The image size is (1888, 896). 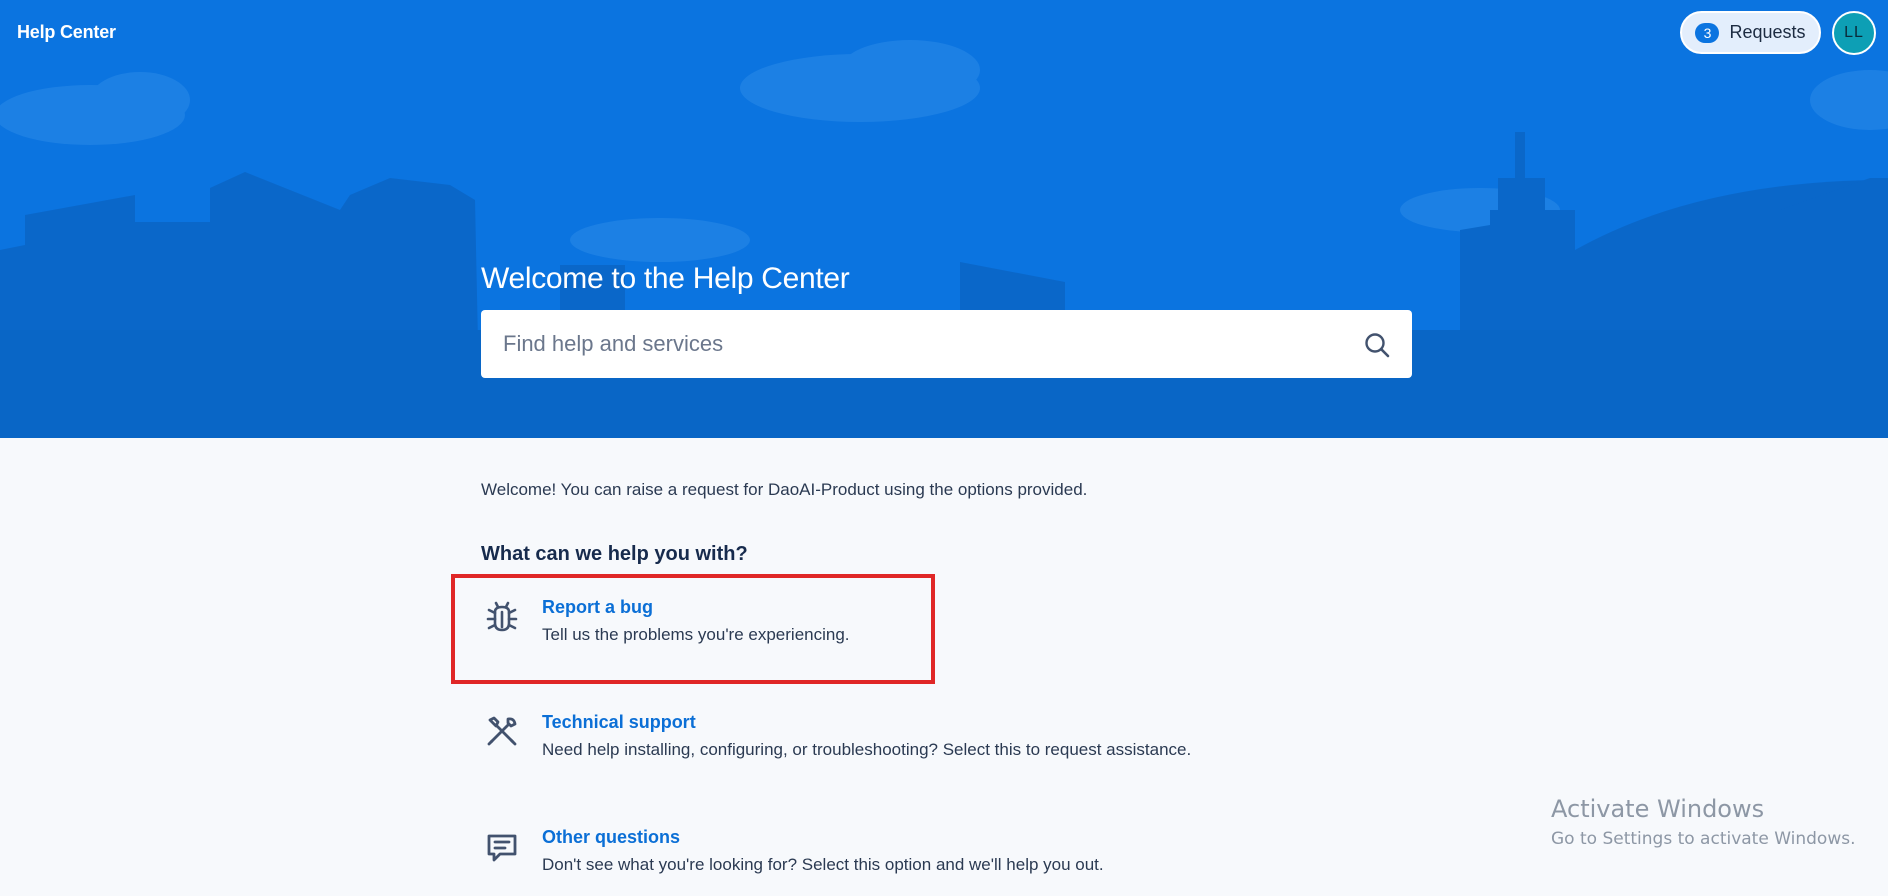 I want to click on bug-icon, so click(x=502, y=616).